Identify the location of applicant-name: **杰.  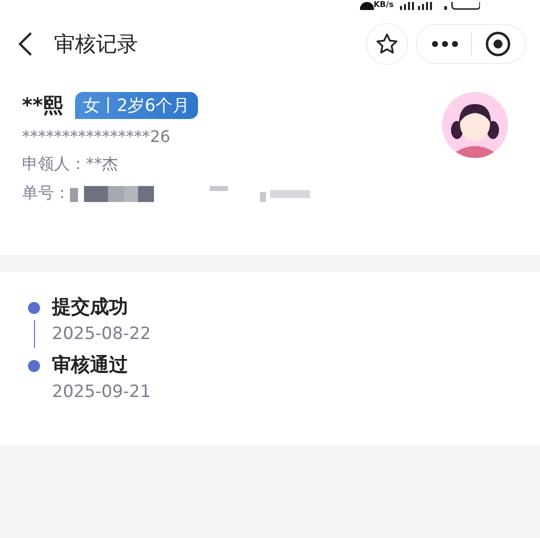
(102, 163).